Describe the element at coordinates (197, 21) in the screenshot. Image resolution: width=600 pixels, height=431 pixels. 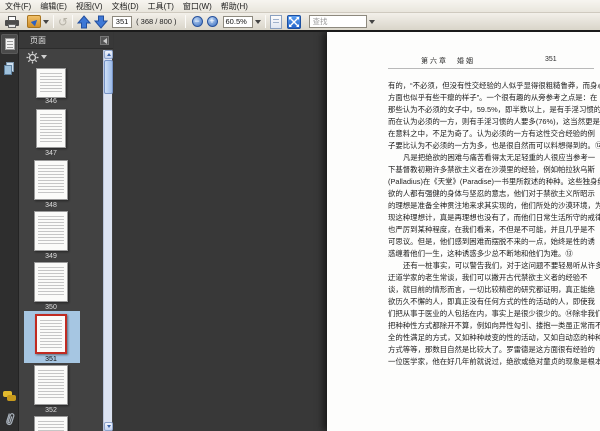
I see `zoom-out-button: −` at that location.